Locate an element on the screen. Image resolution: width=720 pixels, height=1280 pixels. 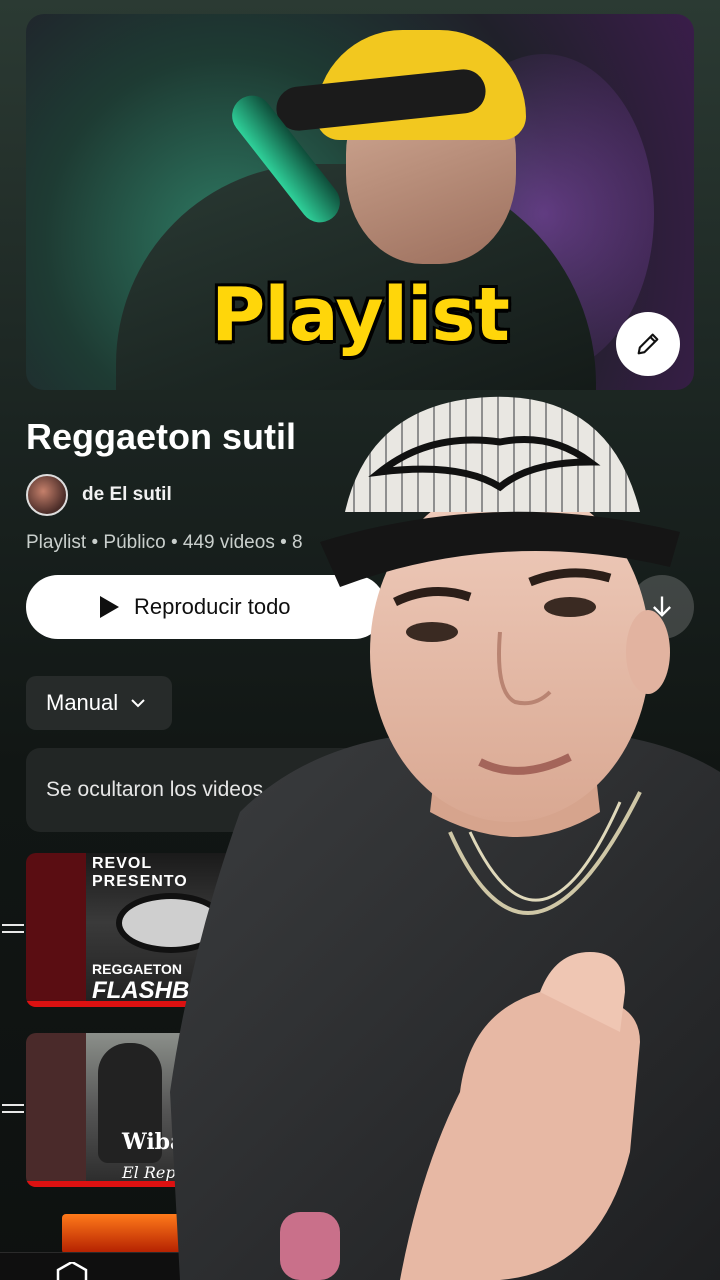
owner-name: de El sutil is located at coordinates (127, 495).